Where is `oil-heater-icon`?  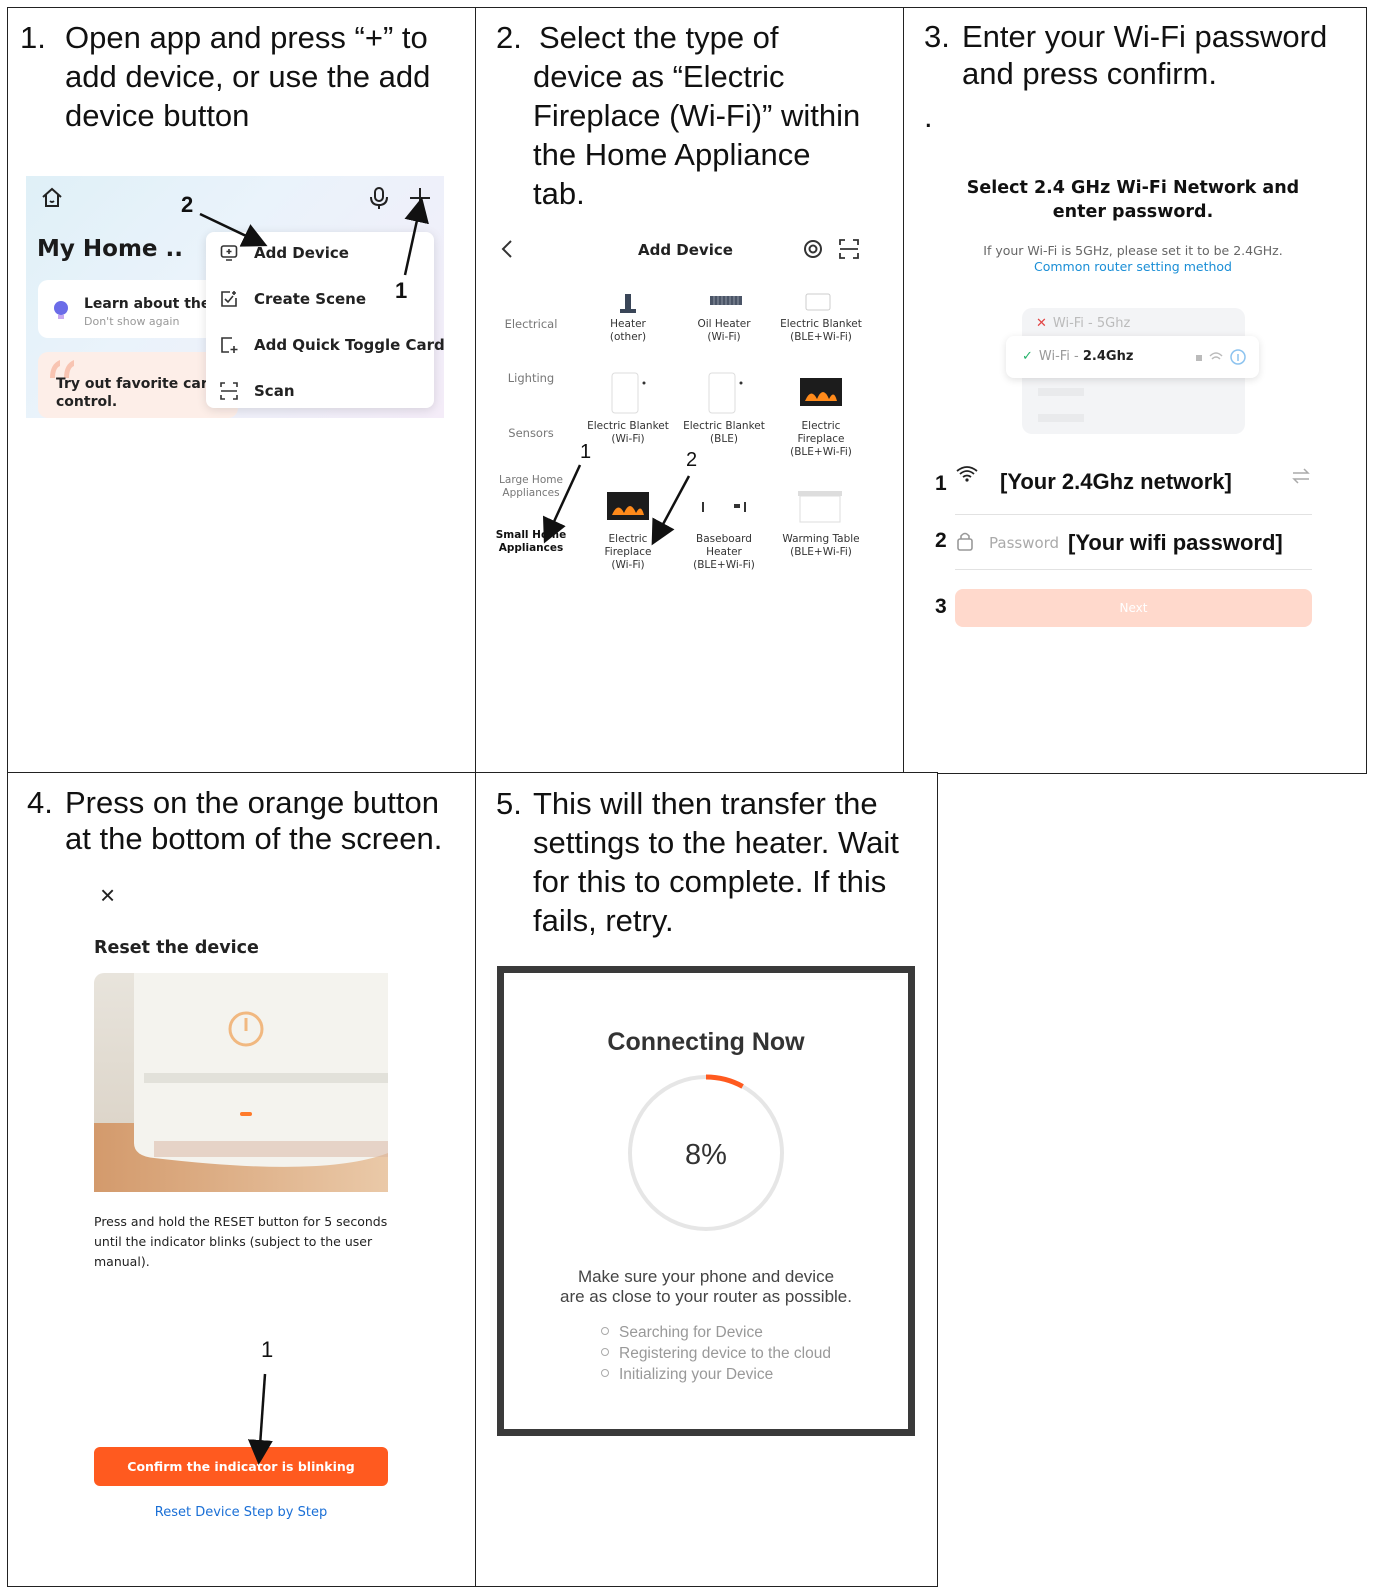 oil-heater-icon is located at coordinates (726, 300).